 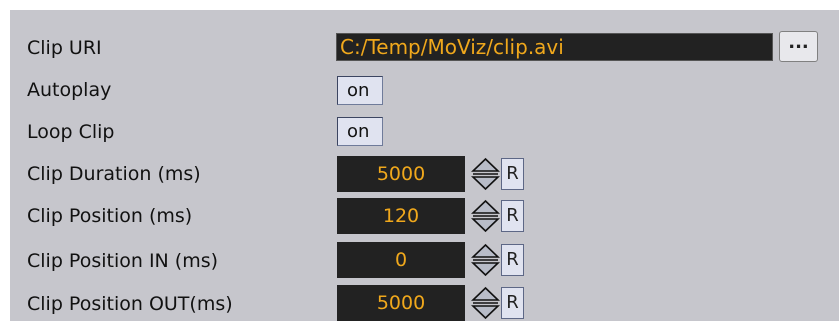 What do you see at coordinates (401, 303) in the screenshot?
I see `clip-position-out-field: 5000` at bounding box center [401, 303].